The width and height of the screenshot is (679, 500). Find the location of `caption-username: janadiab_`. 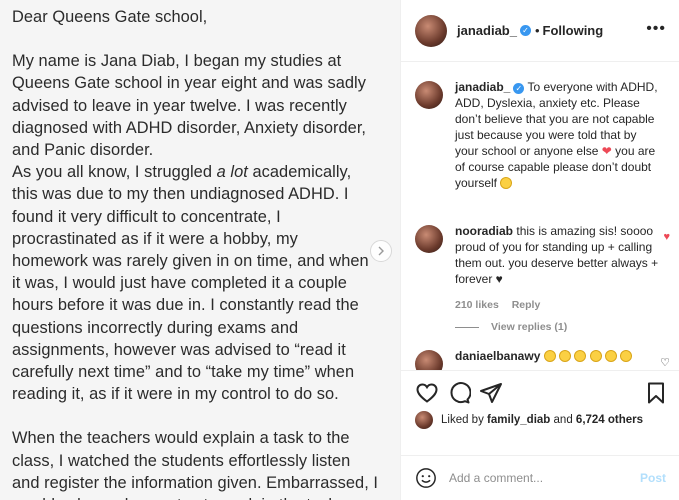

caption-username: janadiab_ is located at coordinates (482, 87).